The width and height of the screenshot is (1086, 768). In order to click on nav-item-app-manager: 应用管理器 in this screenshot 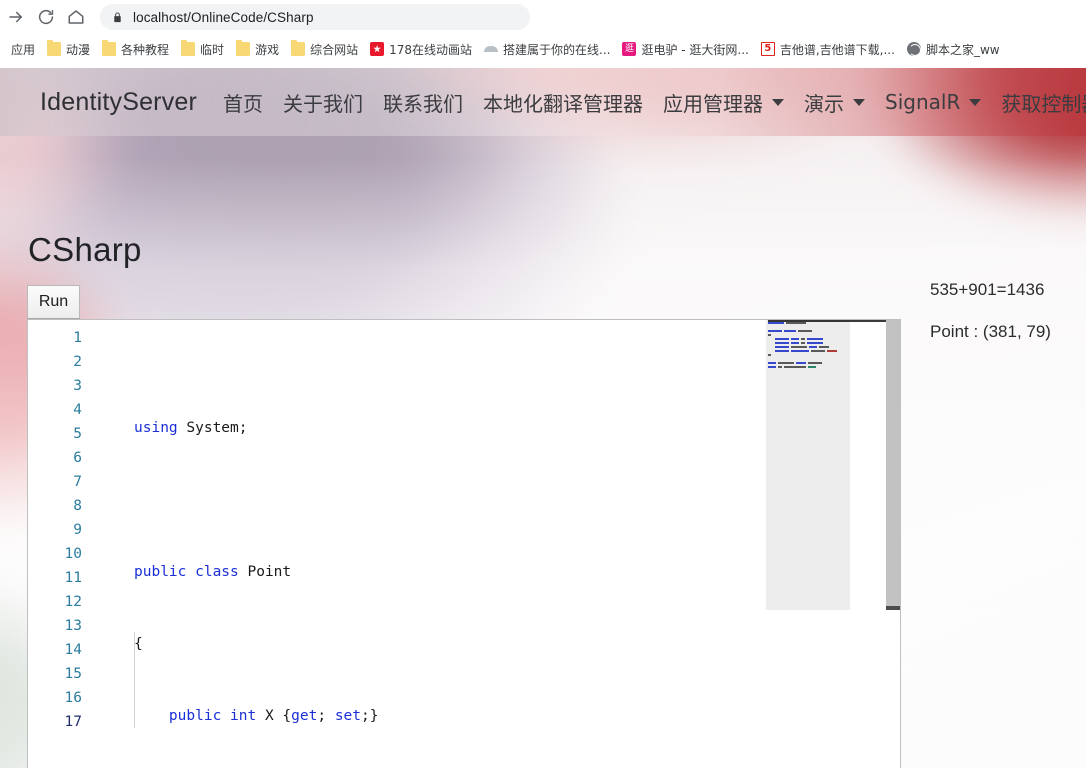, I will do `click(724, 102)`.